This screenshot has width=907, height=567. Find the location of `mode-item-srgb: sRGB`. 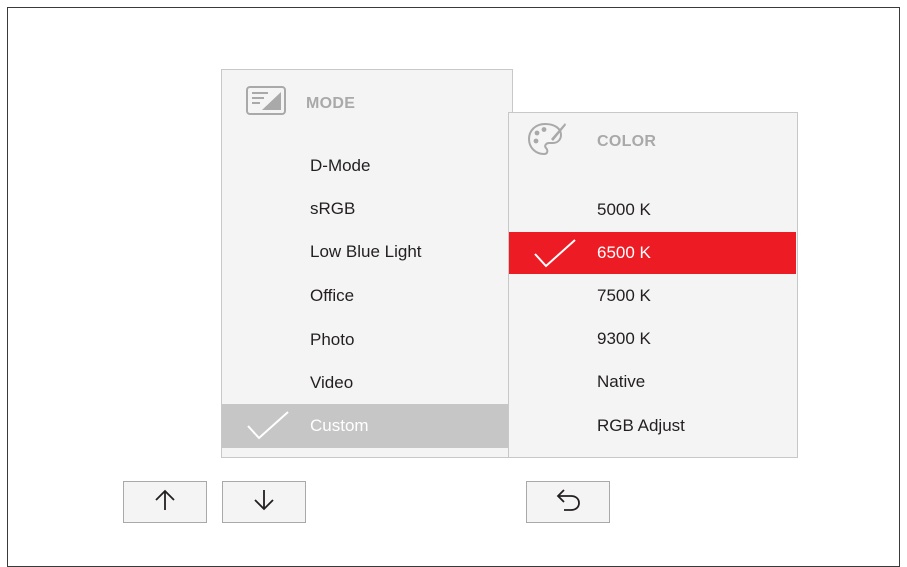

mode-item-srgb: sRGB is located at coordinates (366, 209).